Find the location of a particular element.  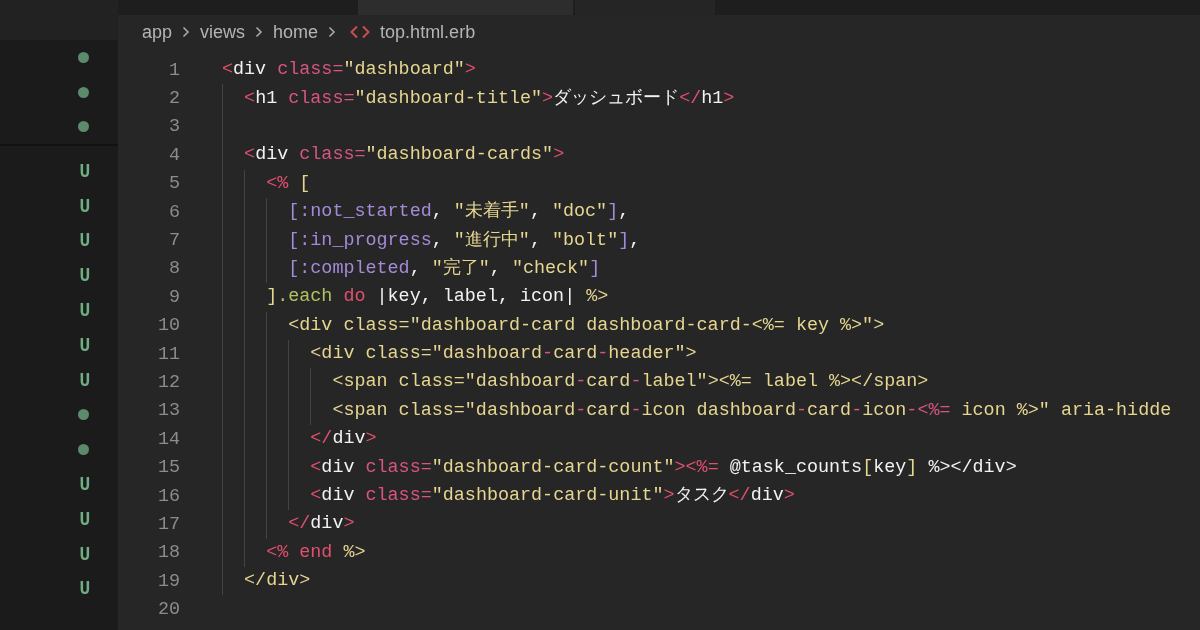

code-line: [:in_progress, "進行中", "bolt"], is located at coordinates (464, 240).